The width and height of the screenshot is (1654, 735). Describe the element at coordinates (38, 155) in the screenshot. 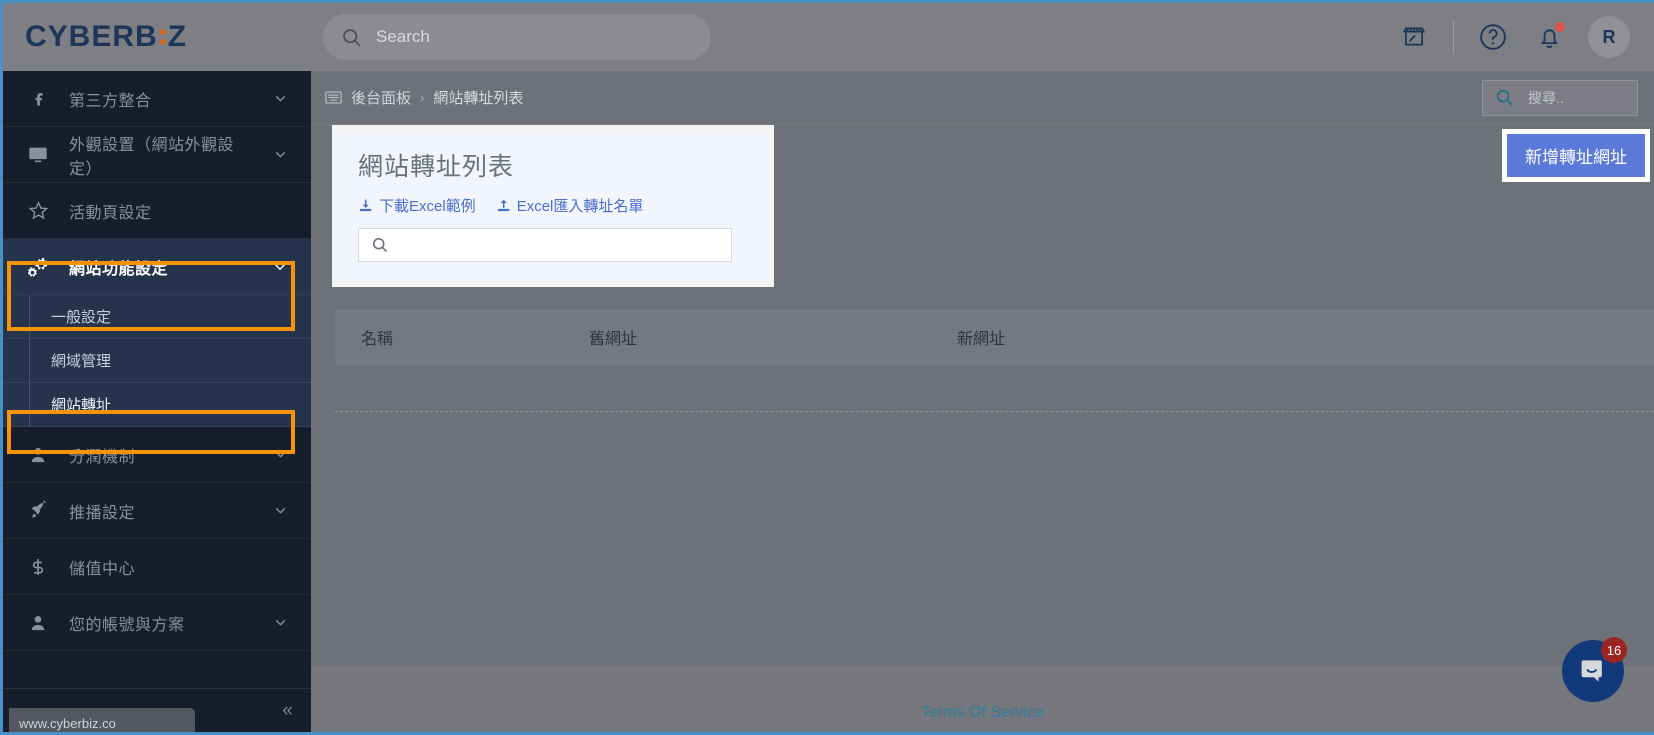

I see `monitor-icon` at that location.